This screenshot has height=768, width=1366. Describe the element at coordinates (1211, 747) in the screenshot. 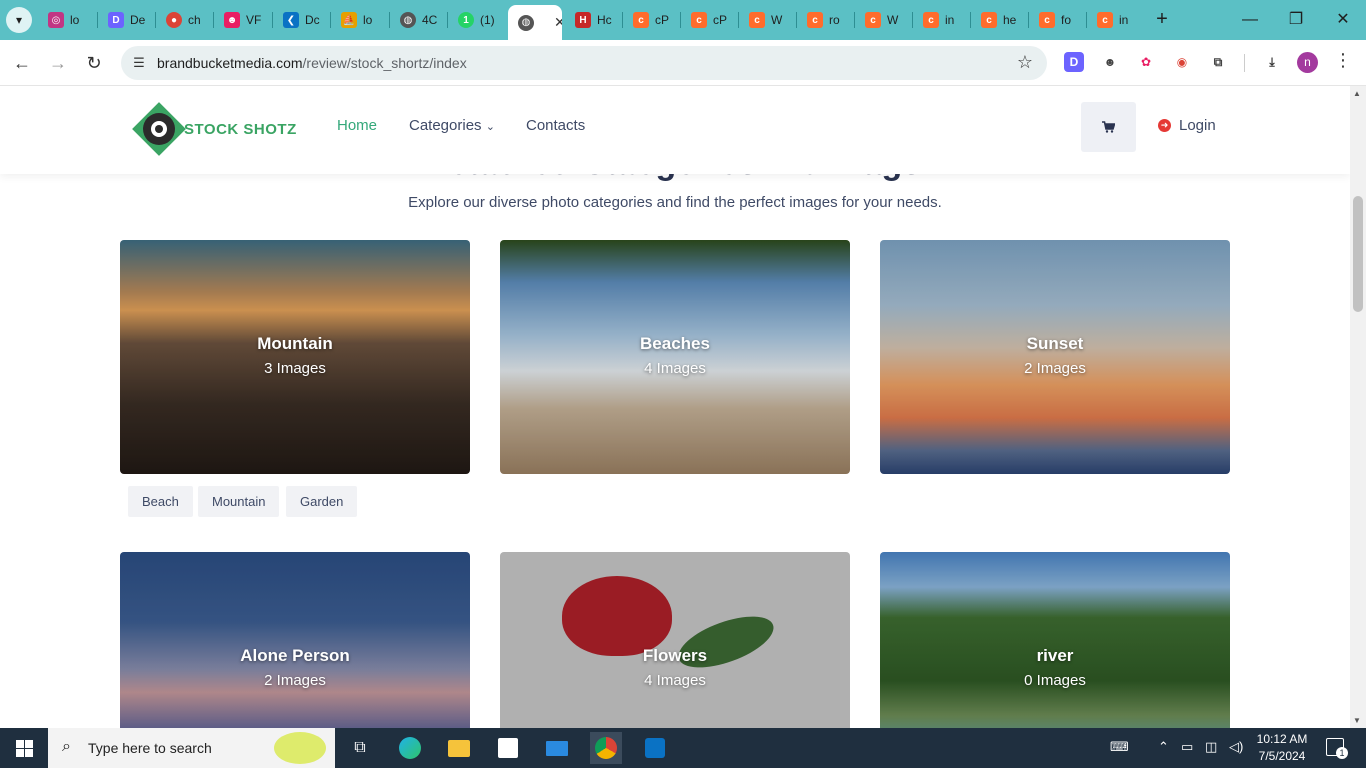

I see `network-icon: ◫` at that location.